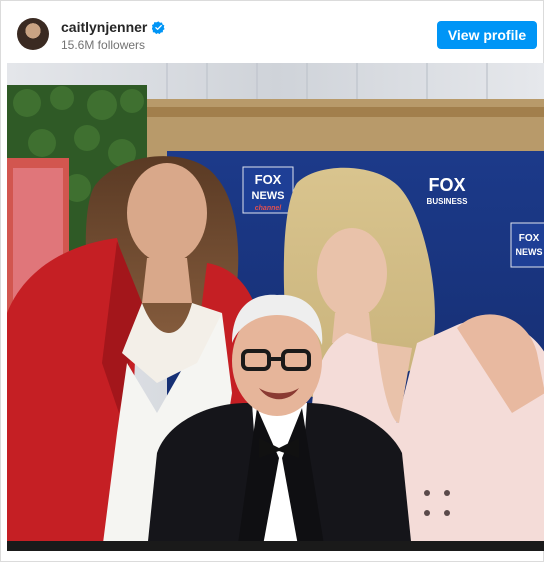 The width and height of the screenshot is (544, 562). Describe the element at coordinates (268, 179) in the screenshot. I see `fox-news-logo-text: FOX` at that location.